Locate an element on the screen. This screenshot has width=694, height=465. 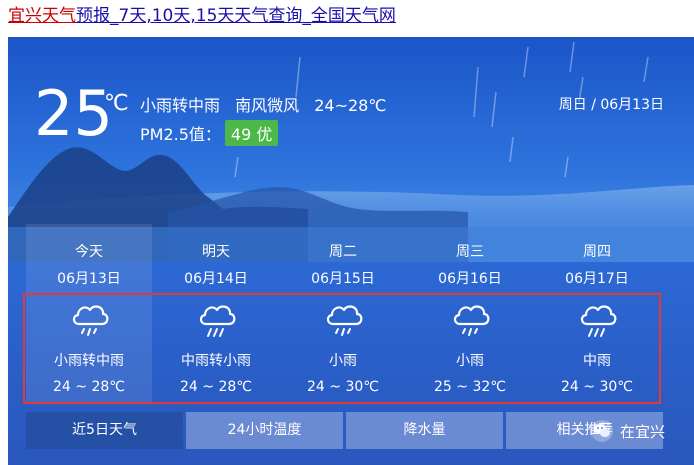
air-quality: PM2.5值： 49 优 is located at coordinates (209, 133).